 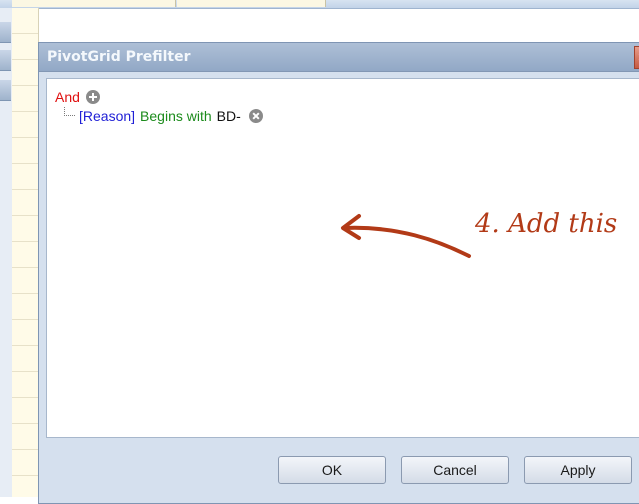 I want to click on group-operator: And, so click(x=67, y=97).